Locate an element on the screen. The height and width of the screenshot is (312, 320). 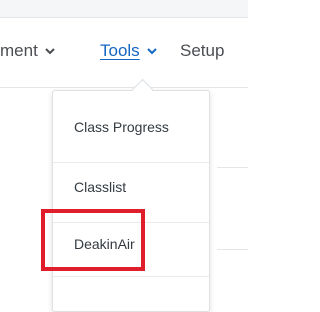
nav-item-tools: Tools is located at coordinates (129, 51).